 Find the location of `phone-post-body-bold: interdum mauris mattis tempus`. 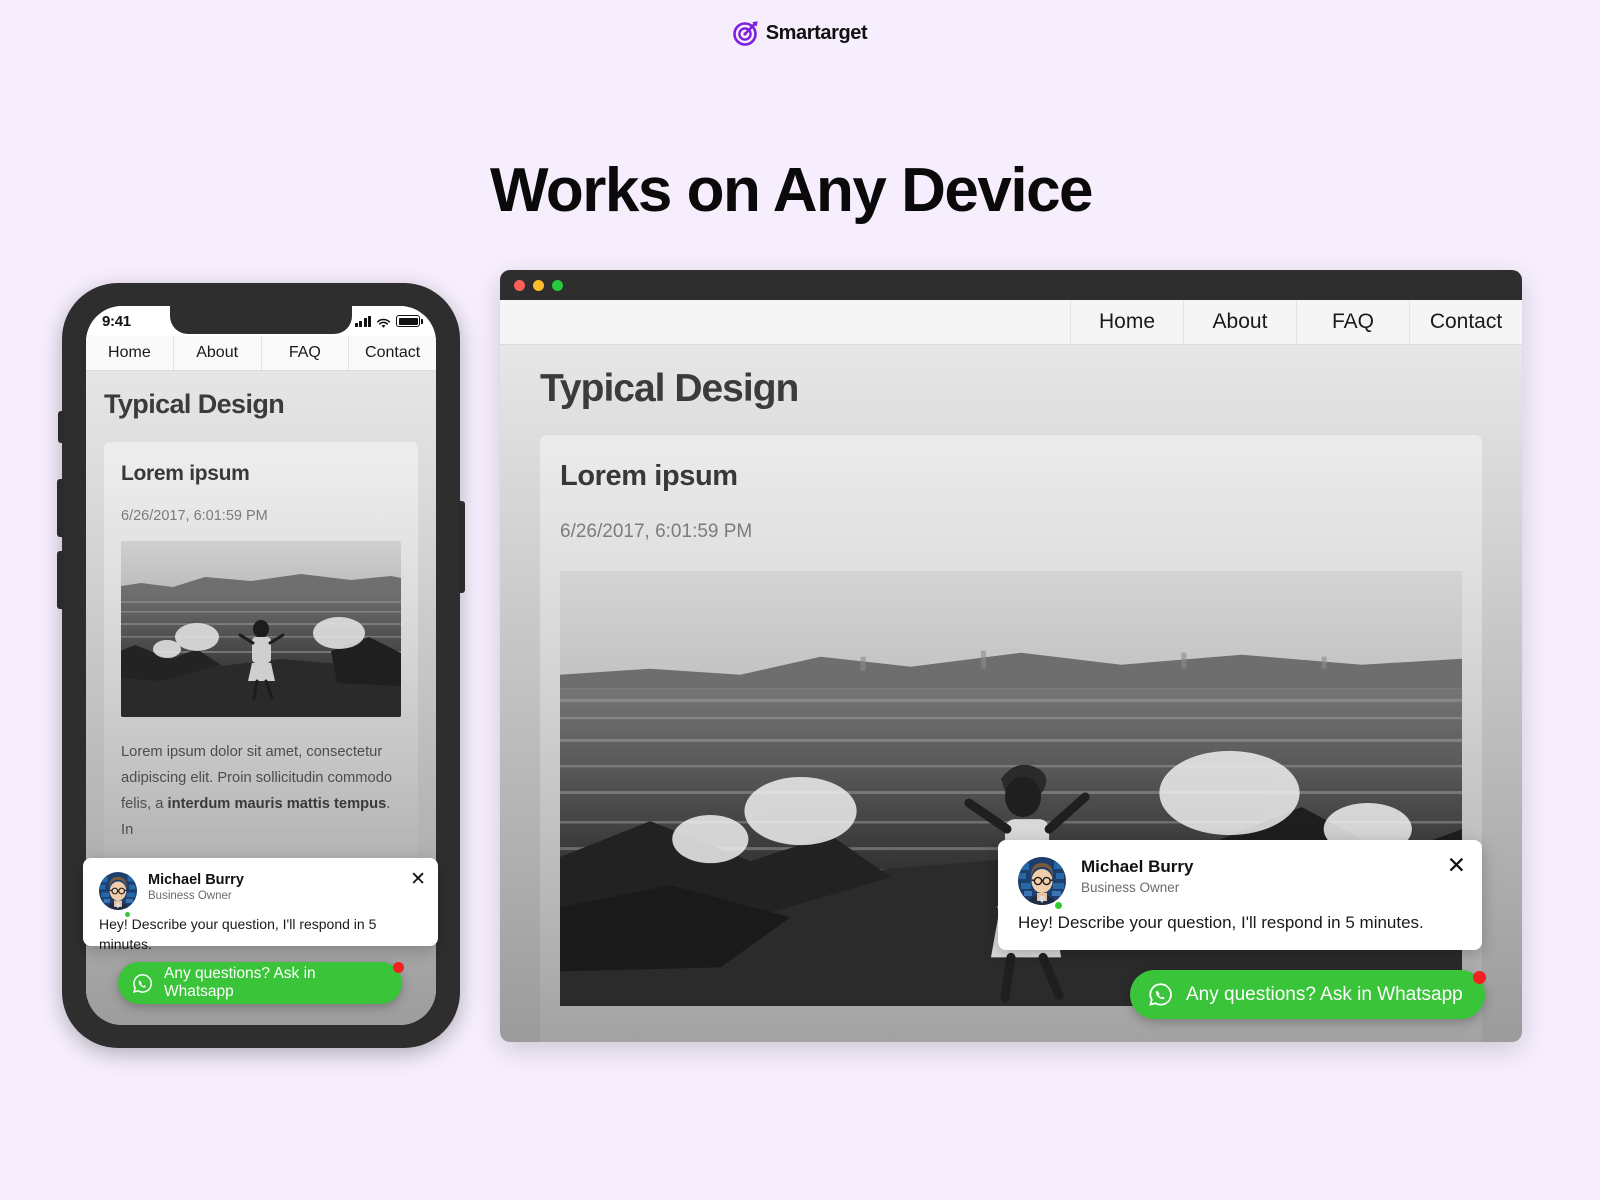

phone-post-body-bold: interdum mauris mattis tempus is located at coordinates (277, 804).